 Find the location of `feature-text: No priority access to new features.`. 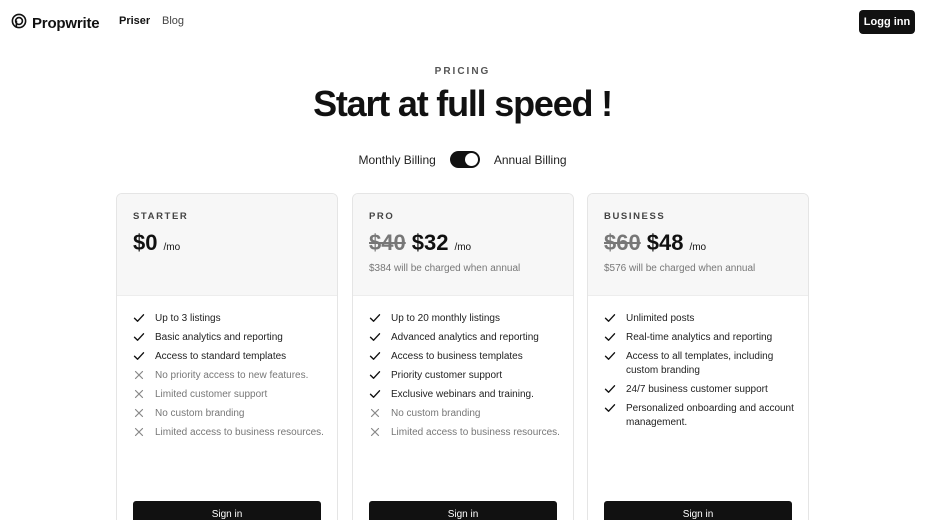

feature-text: No priority access to new features. is located at coordinates (232, 375).